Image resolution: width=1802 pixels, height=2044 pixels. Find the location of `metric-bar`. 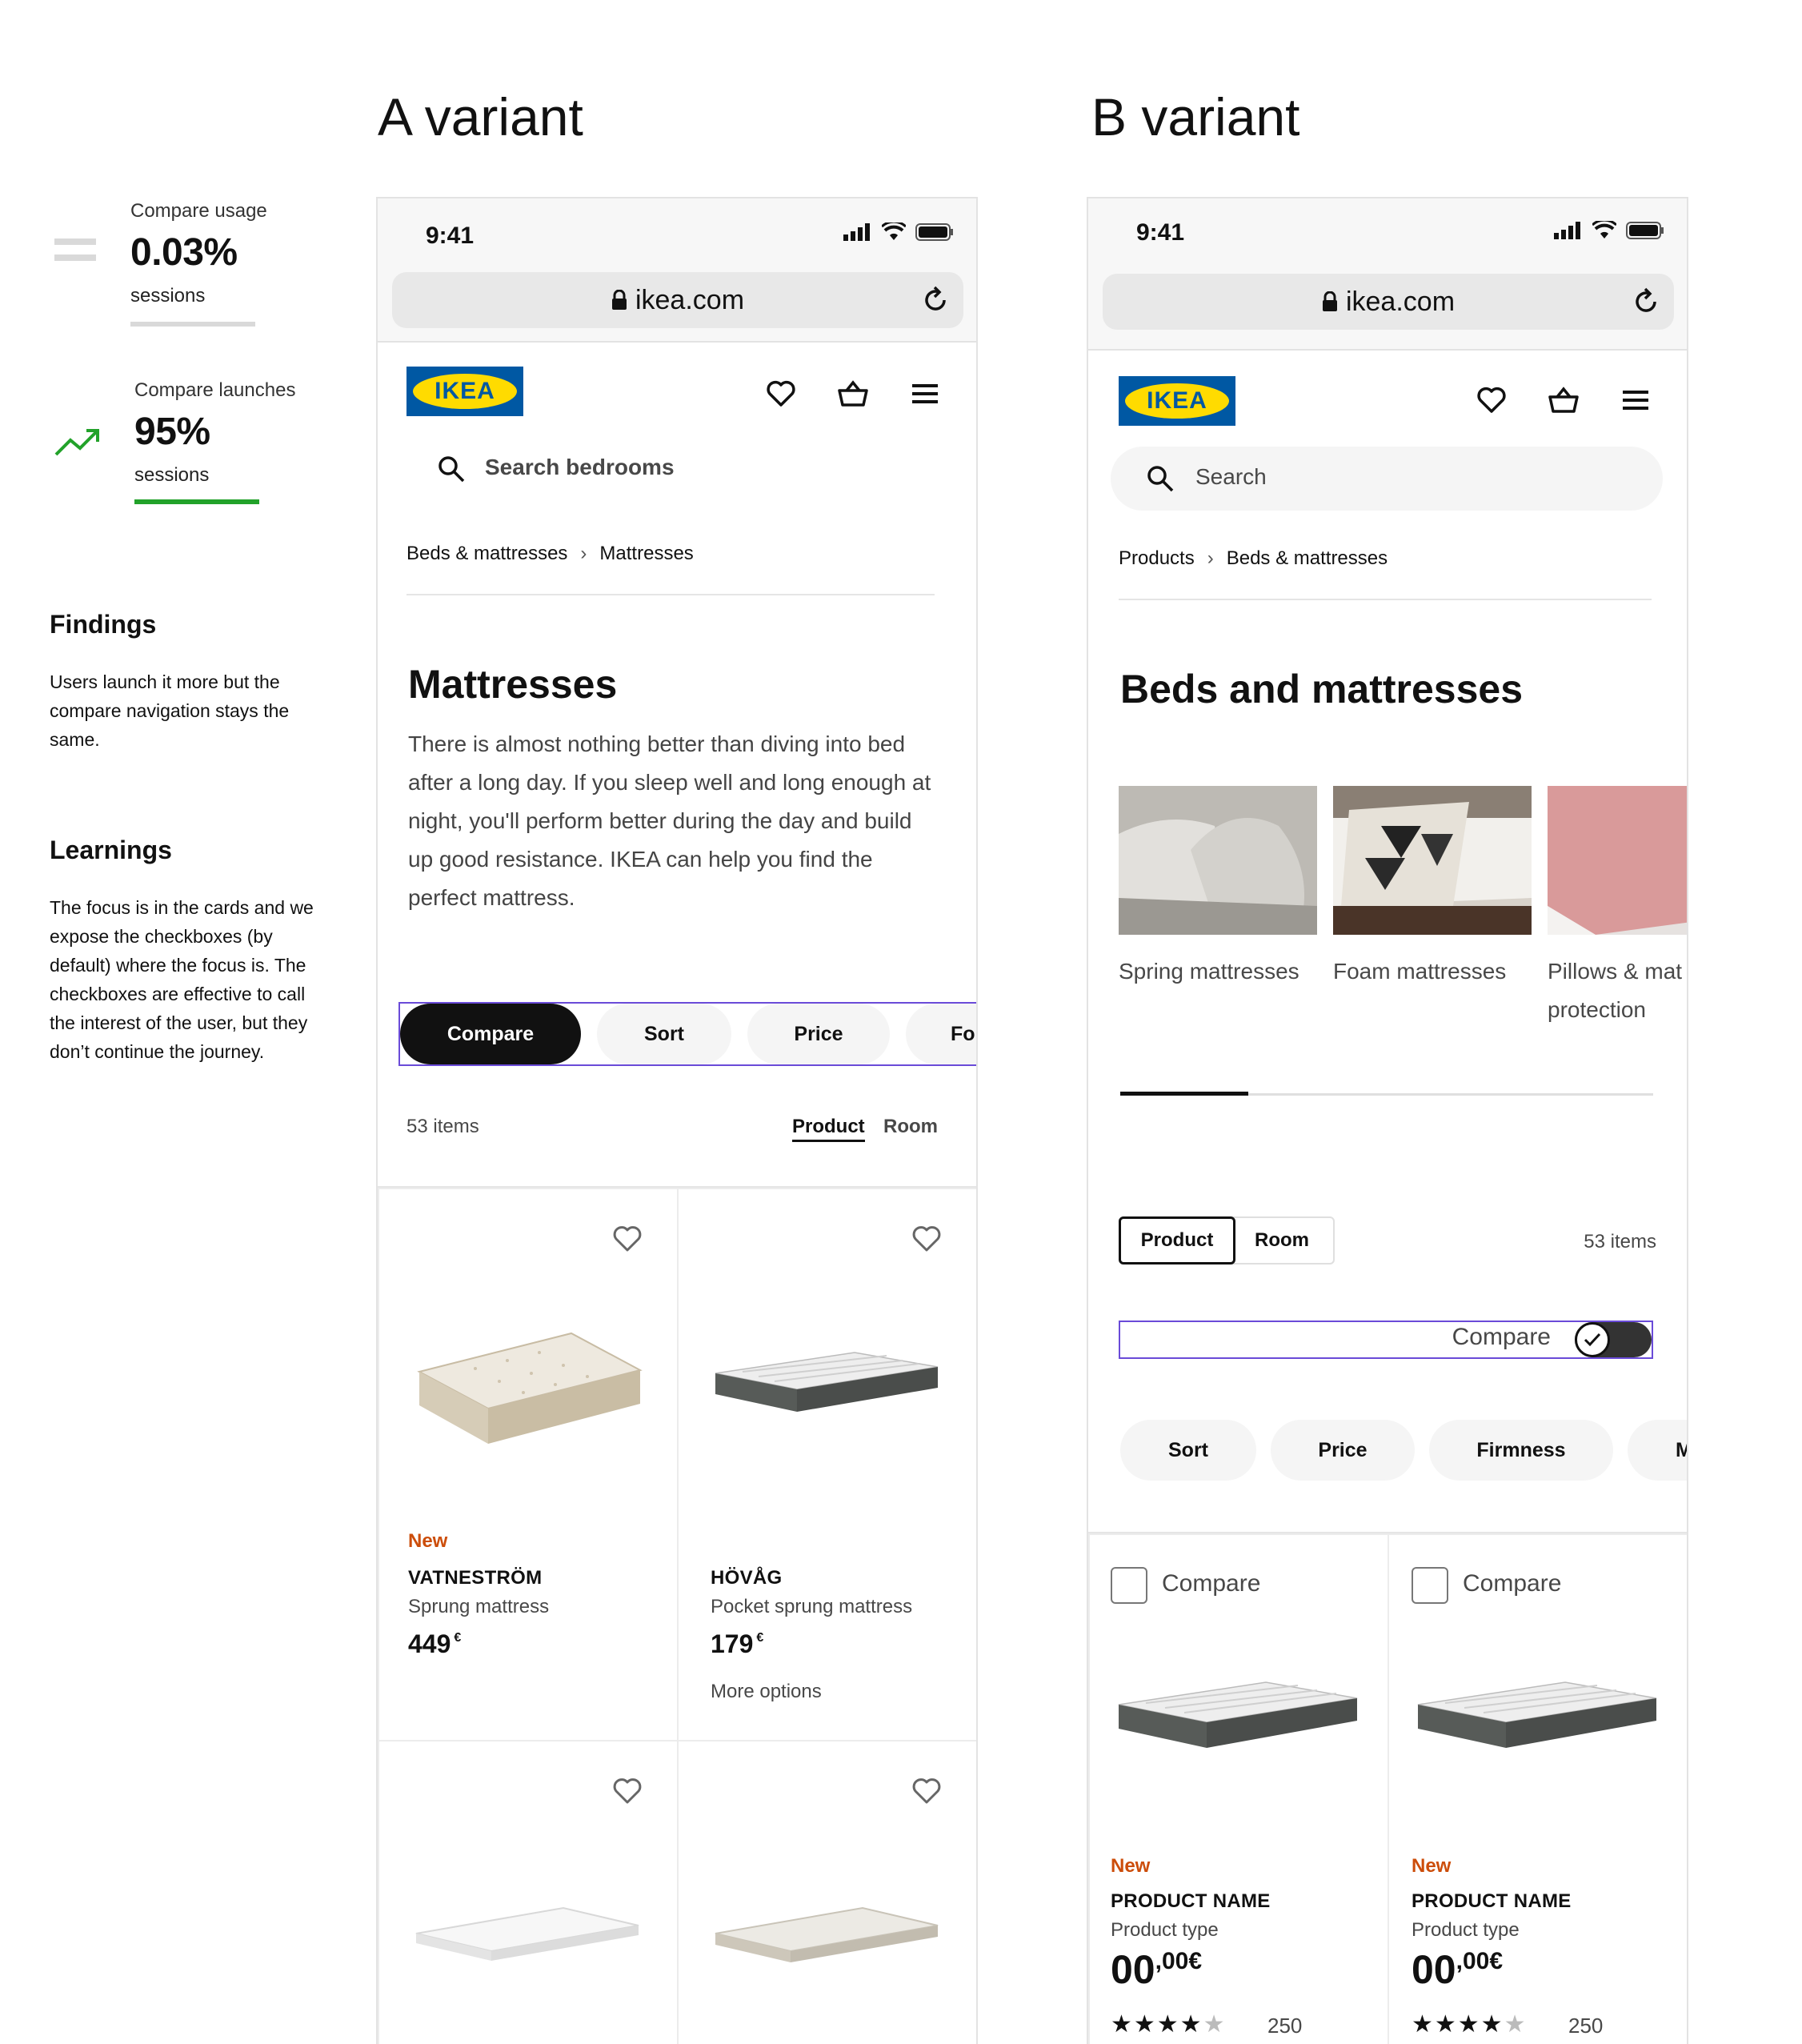

metric-bar is located at coordinates (196, 502).